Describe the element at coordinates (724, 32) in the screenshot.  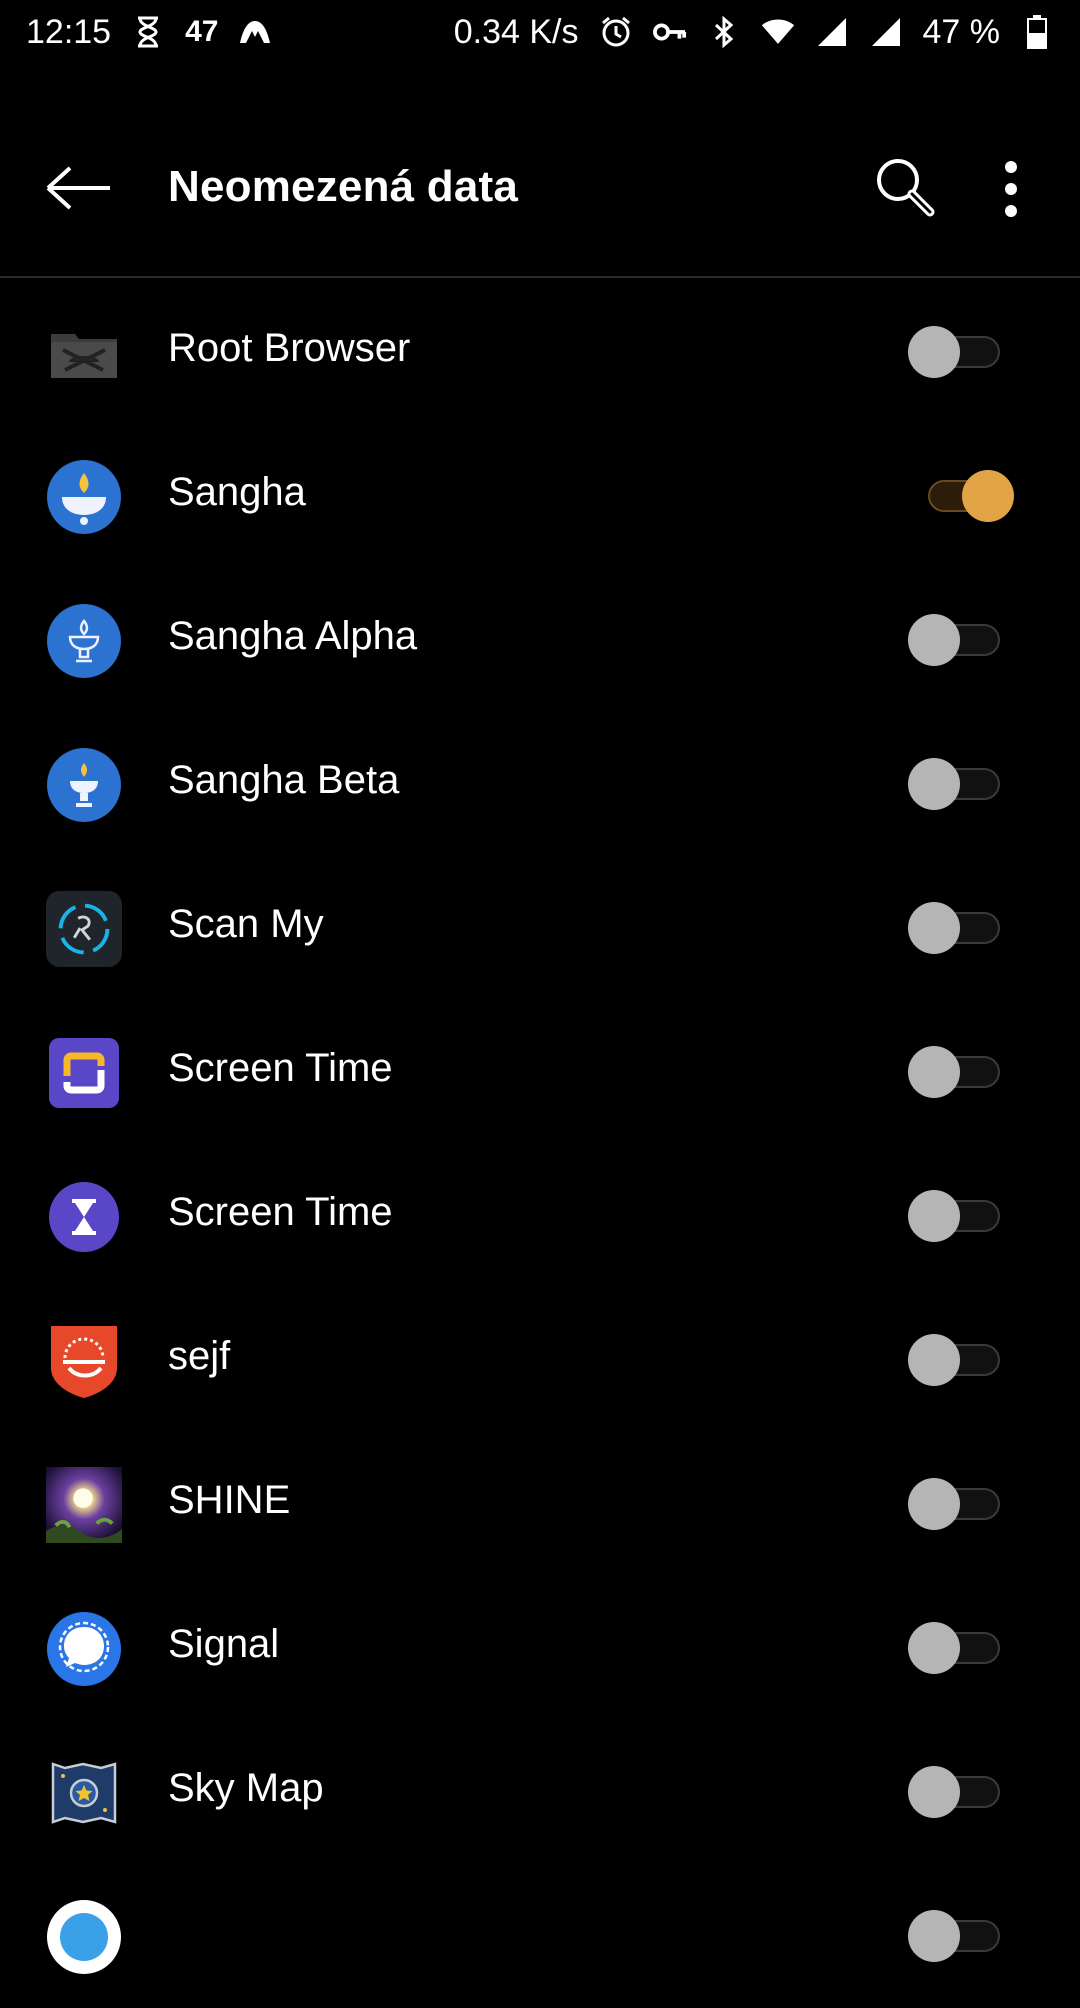
I see `bluetooth-icon` at that location.